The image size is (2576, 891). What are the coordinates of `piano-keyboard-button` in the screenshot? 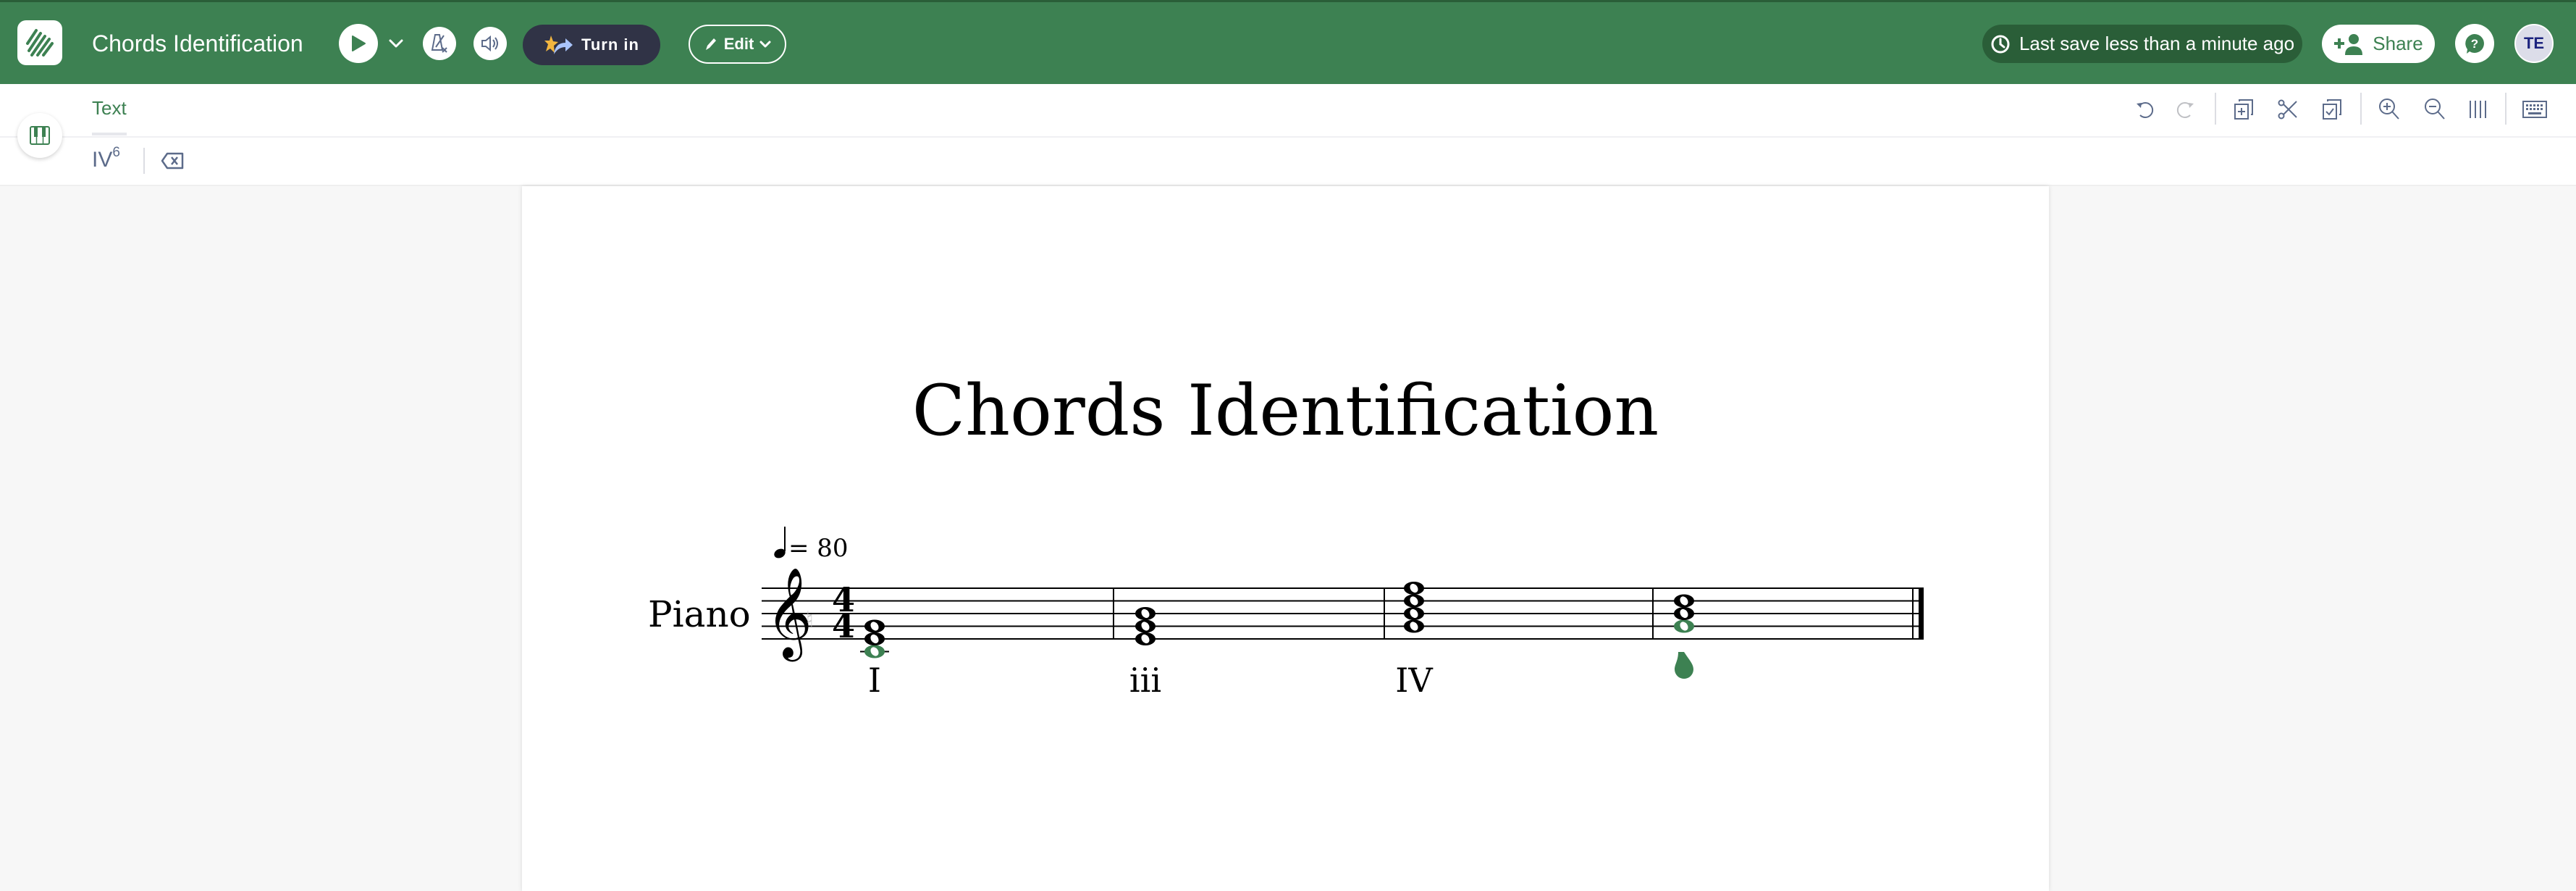 It's located at (39, 135).